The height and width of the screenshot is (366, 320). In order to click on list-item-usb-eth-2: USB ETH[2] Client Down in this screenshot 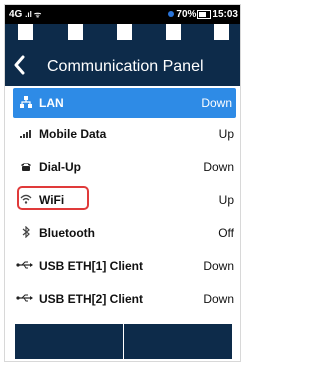, I will do `click(122, 299)`.